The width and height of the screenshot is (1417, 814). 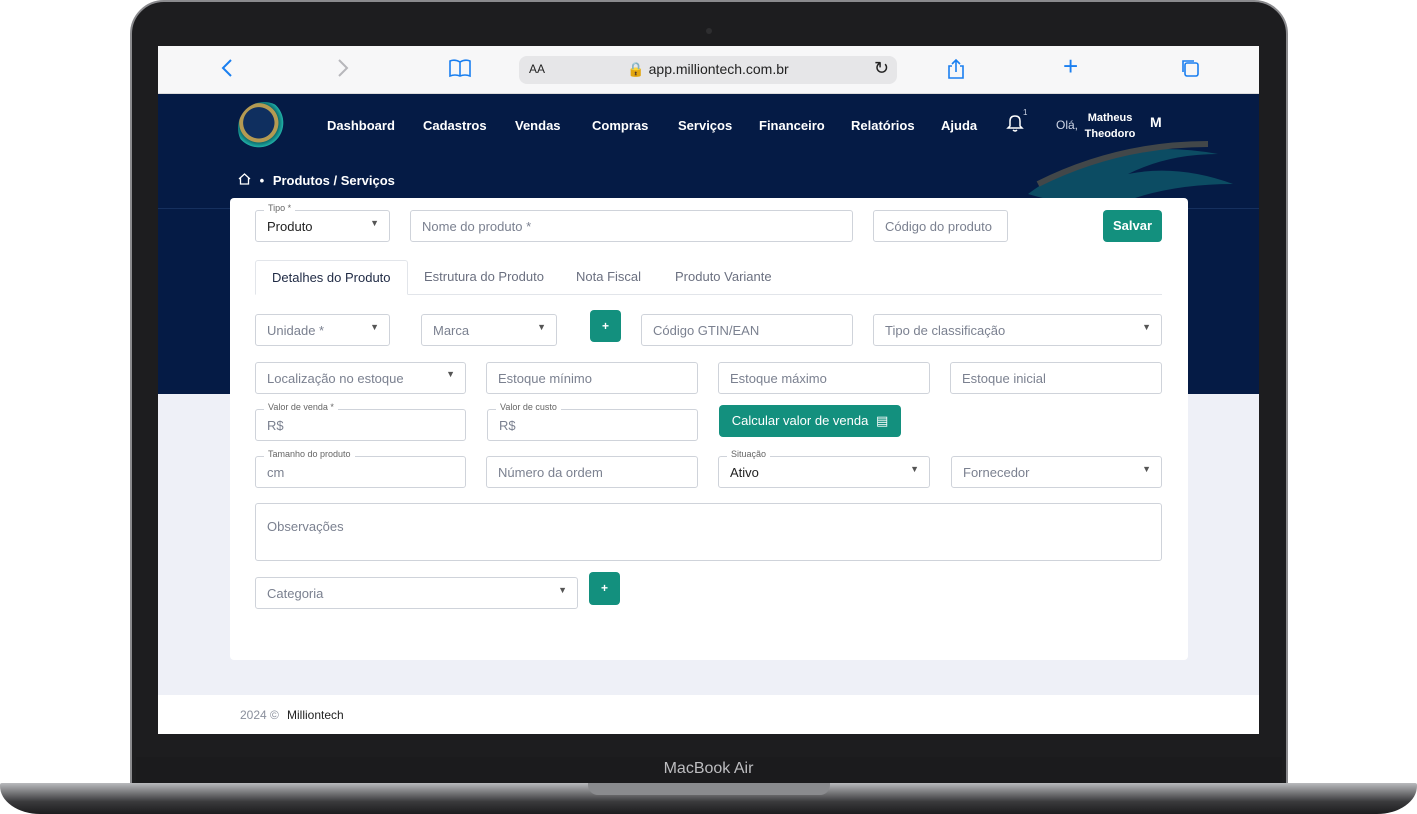 I want to click on footer-brand: Milliontech, so click(x=315, y=715).